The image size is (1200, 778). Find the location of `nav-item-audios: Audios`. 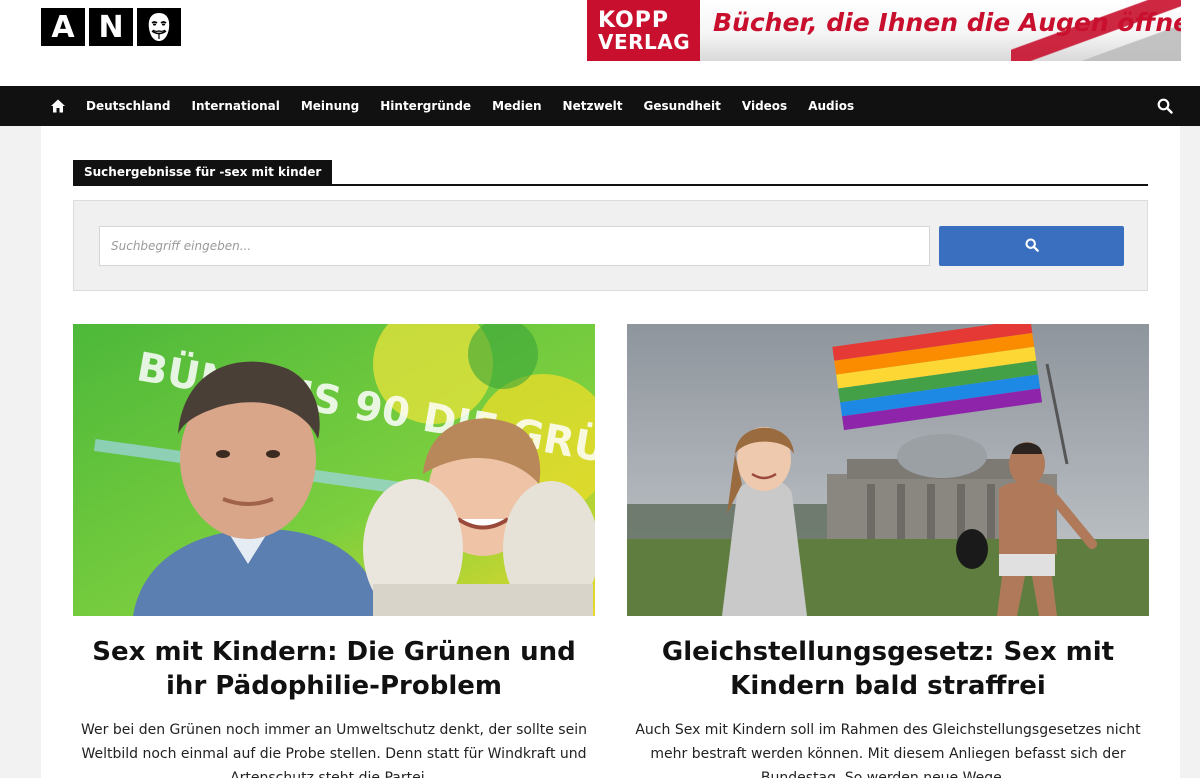

nav-item-audios: Audios is located at coordinates (831, 106).